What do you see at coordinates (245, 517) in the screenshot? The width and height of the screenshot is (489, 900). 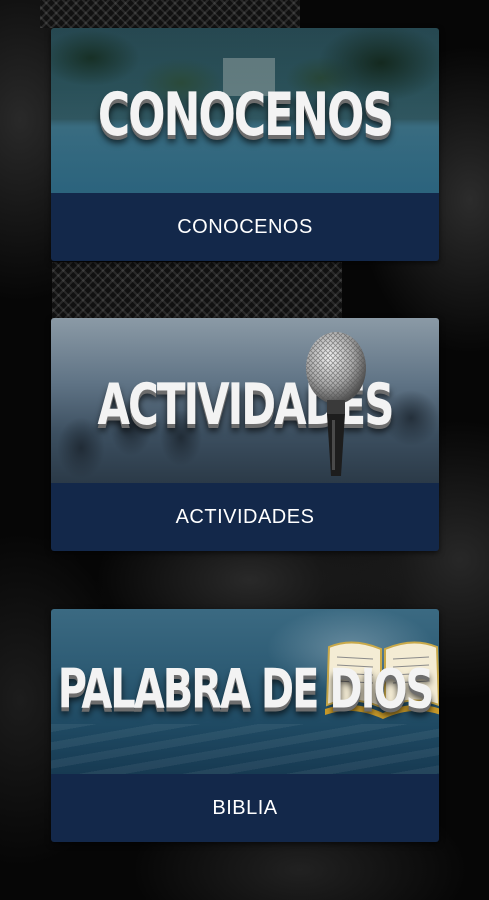 I see `card-label: ACTIVIDADES` at bounding box center [245, 517].